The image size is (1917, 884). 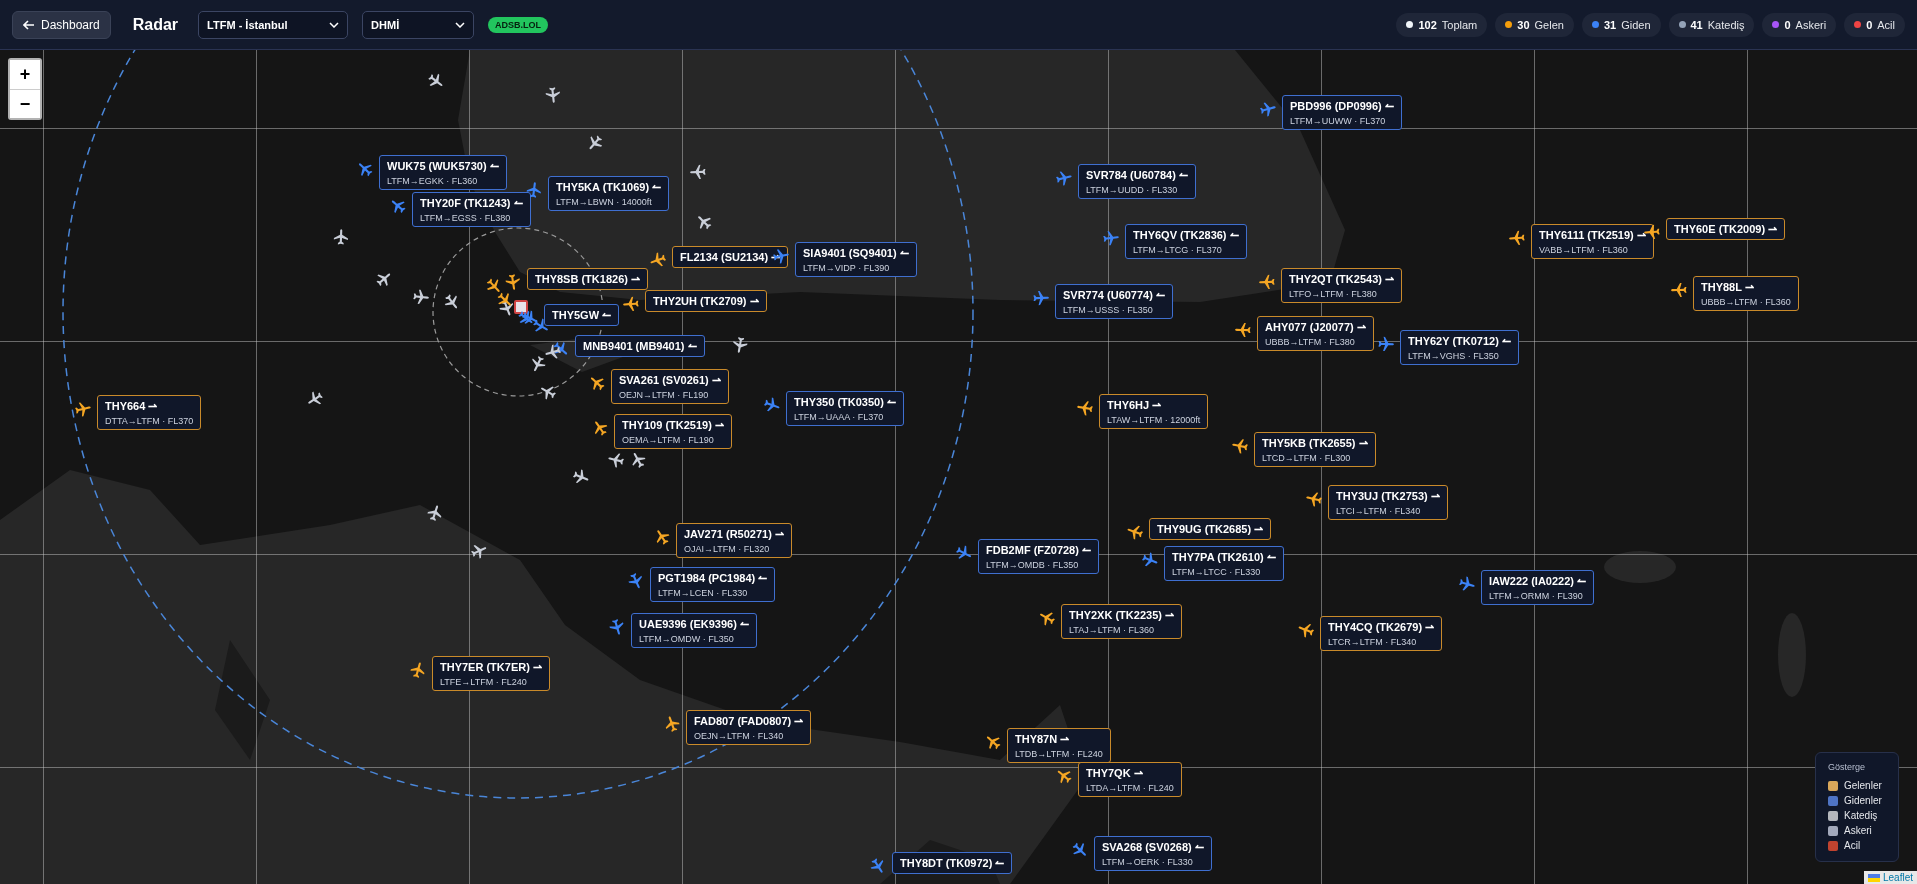 What do you see at coordinates (1538, 587) in the screenshot?
I see `flight-tag: IAW222 (IA0222) ↼ LTFM→ORMM · FL390` at bounding box center [1538, 587].